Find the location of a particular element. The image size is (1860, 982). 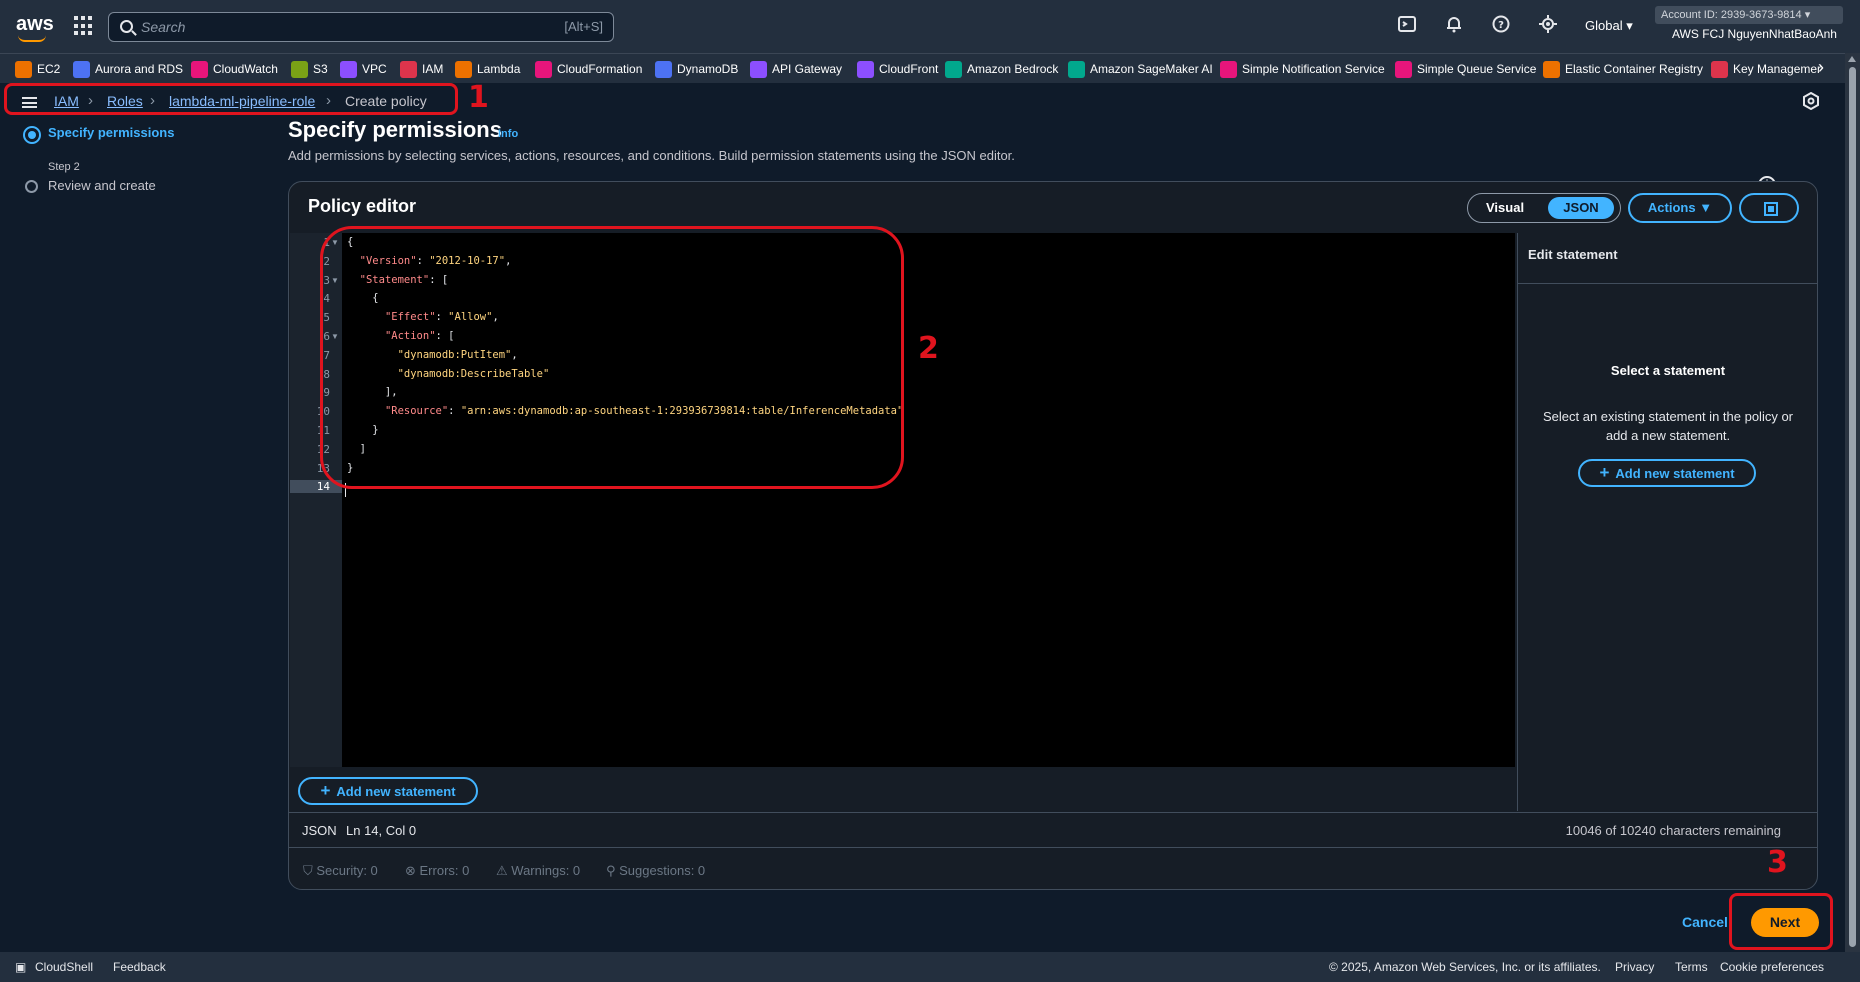

favorite-api-gateway: API Gateway is located at coordinates (796, 69).